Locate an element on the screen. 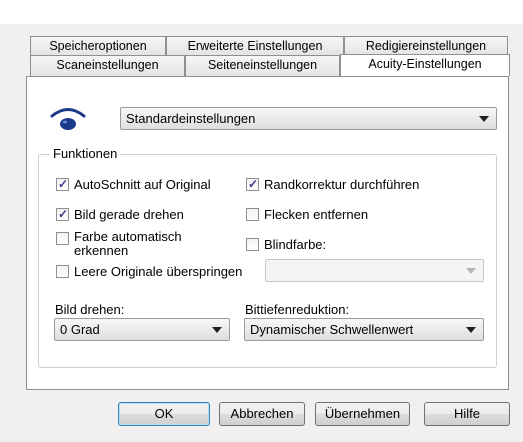  auto-color-checkbox is located at coordinates (62, 238).